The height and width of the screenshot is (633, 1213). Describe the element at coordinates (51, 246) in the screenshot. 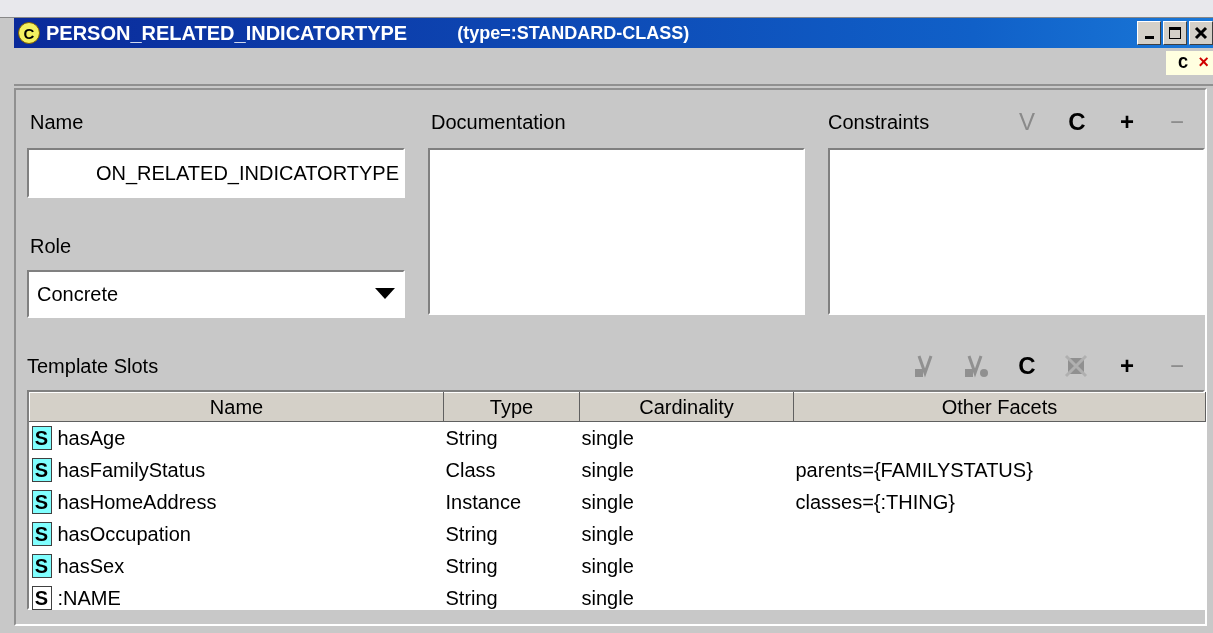

I see `field-label: Role` at that location.